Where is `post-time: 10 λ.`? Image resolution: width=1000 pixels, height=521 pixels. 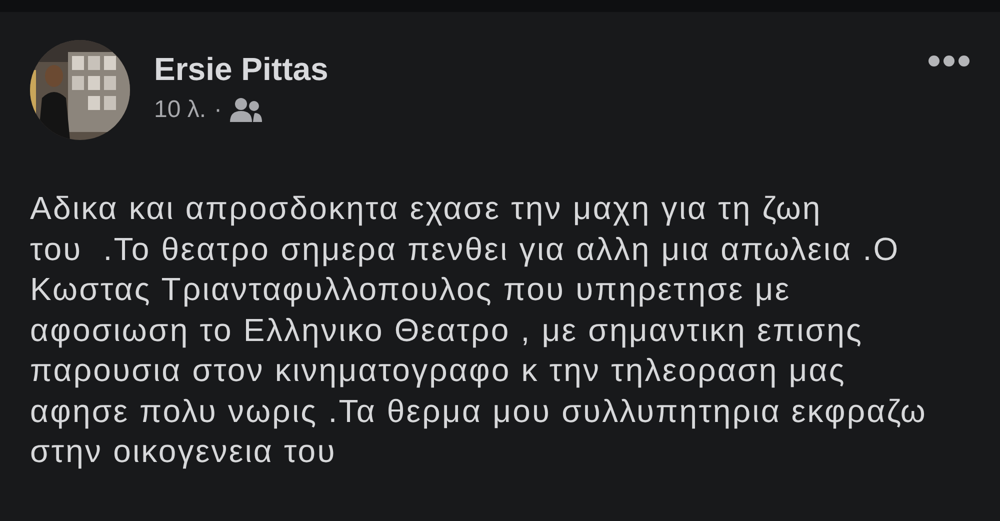
post-time: 10 λ. is located at coordinates (180, 110).